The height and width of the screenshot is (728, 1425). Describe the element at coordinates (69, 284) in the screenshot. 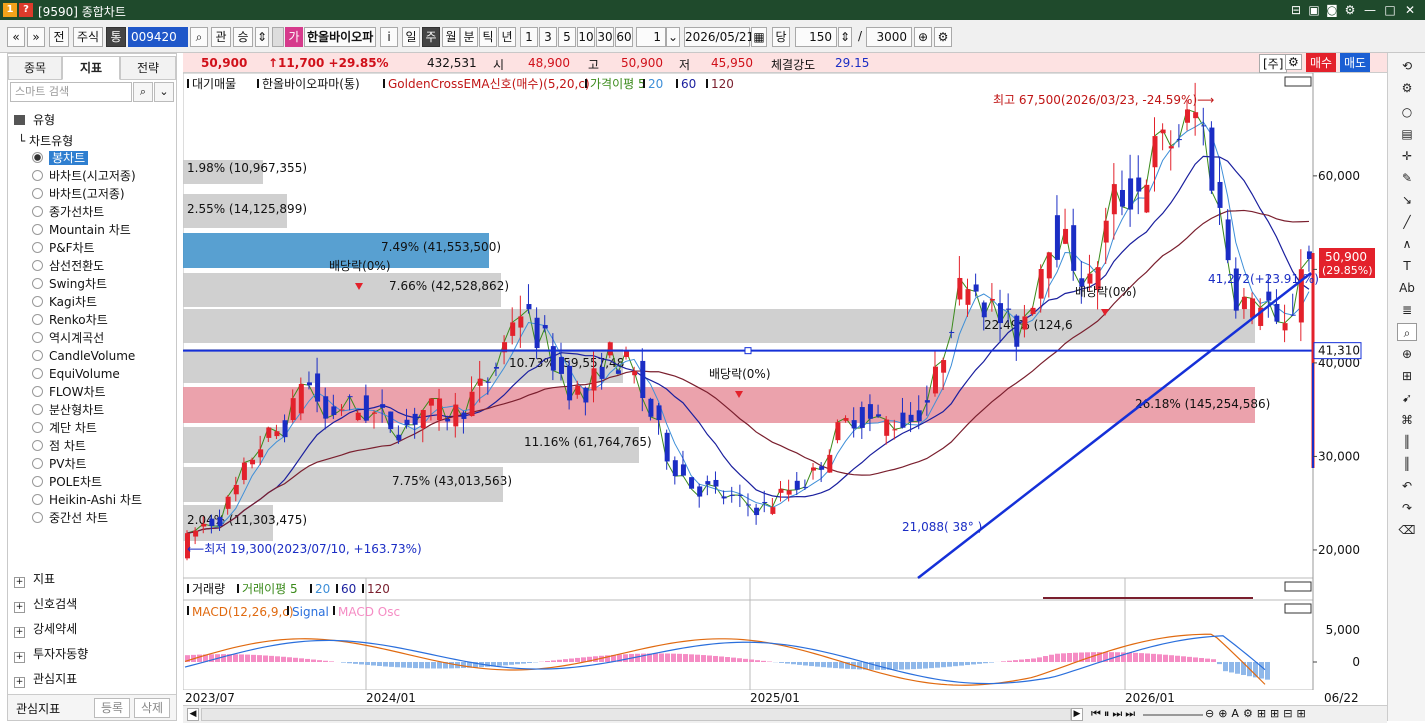

I see `chart-type-item: Swing차트` at that location.